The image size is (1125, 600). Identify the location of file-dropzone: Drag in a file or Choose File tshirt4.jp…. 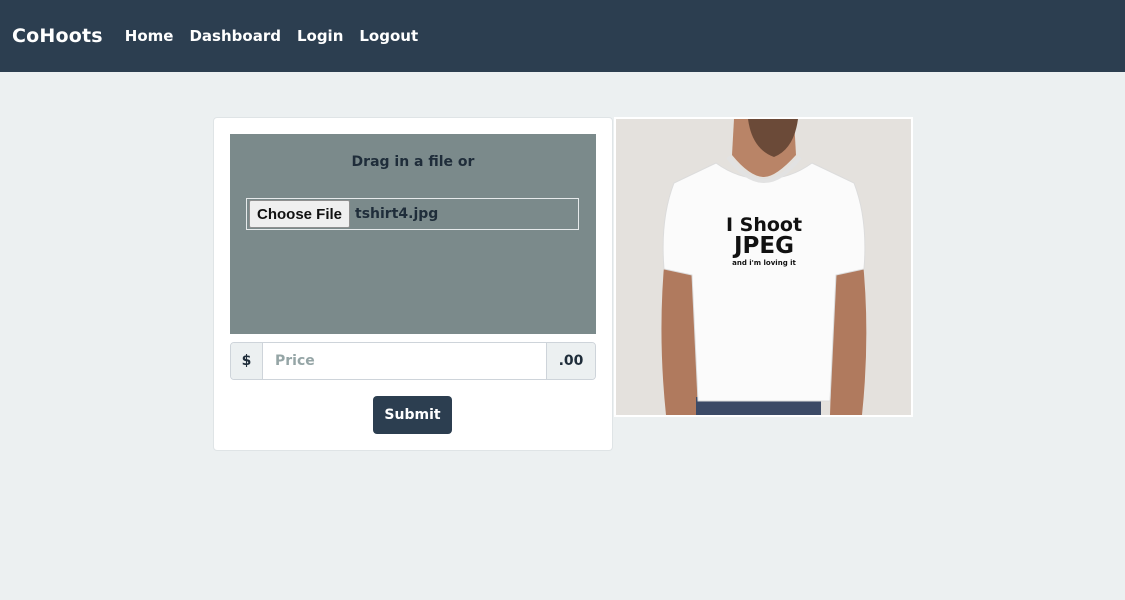
(413, 234).